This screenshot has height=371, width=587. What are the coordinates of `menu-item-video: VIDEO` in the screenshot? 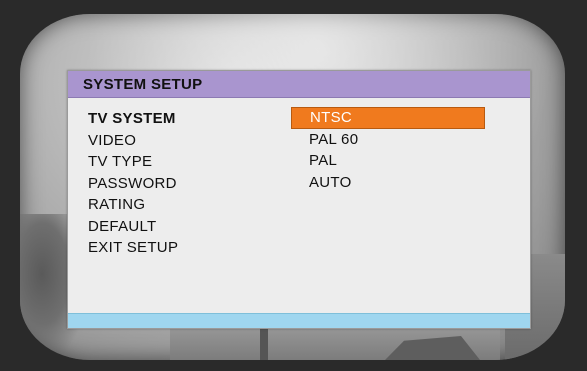 It's located at (133, 141).